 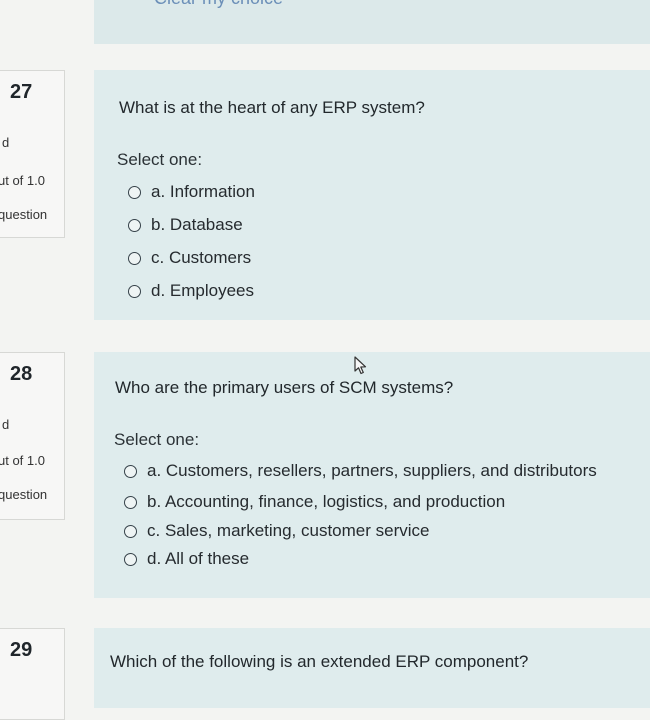 I want to click on answer-option-c: c. Customers, so click(x=189, y=258).